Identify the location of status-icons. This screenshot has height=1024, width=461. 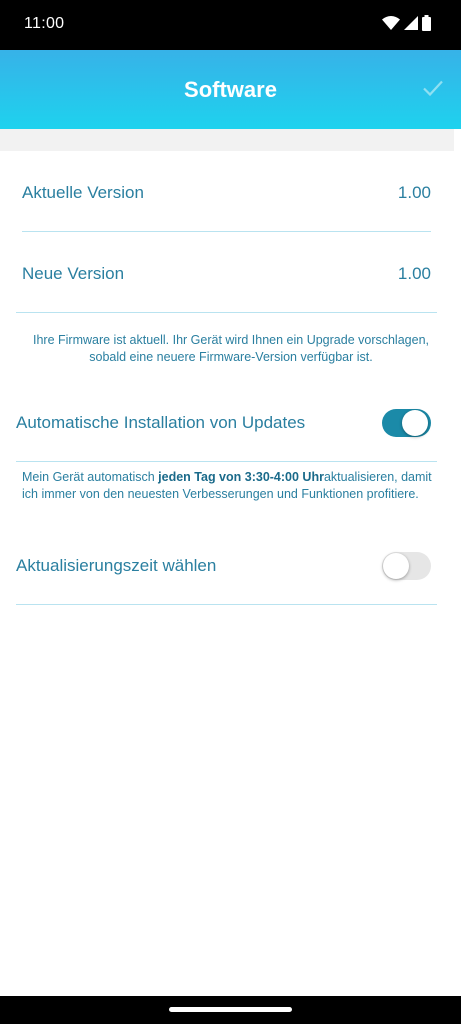
(406, 25).